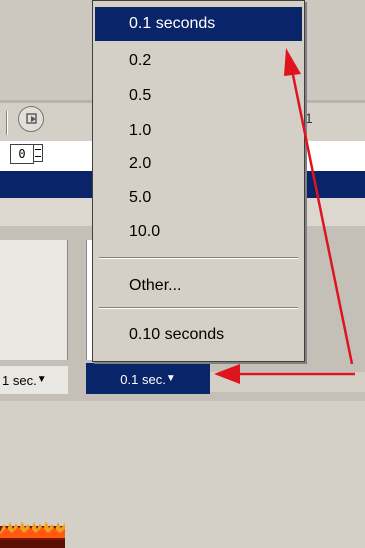  What do you see at coordinates (284, 374) in the screenshot?
I see `arrow-to-rate-button` at bounding box center [284, 374].